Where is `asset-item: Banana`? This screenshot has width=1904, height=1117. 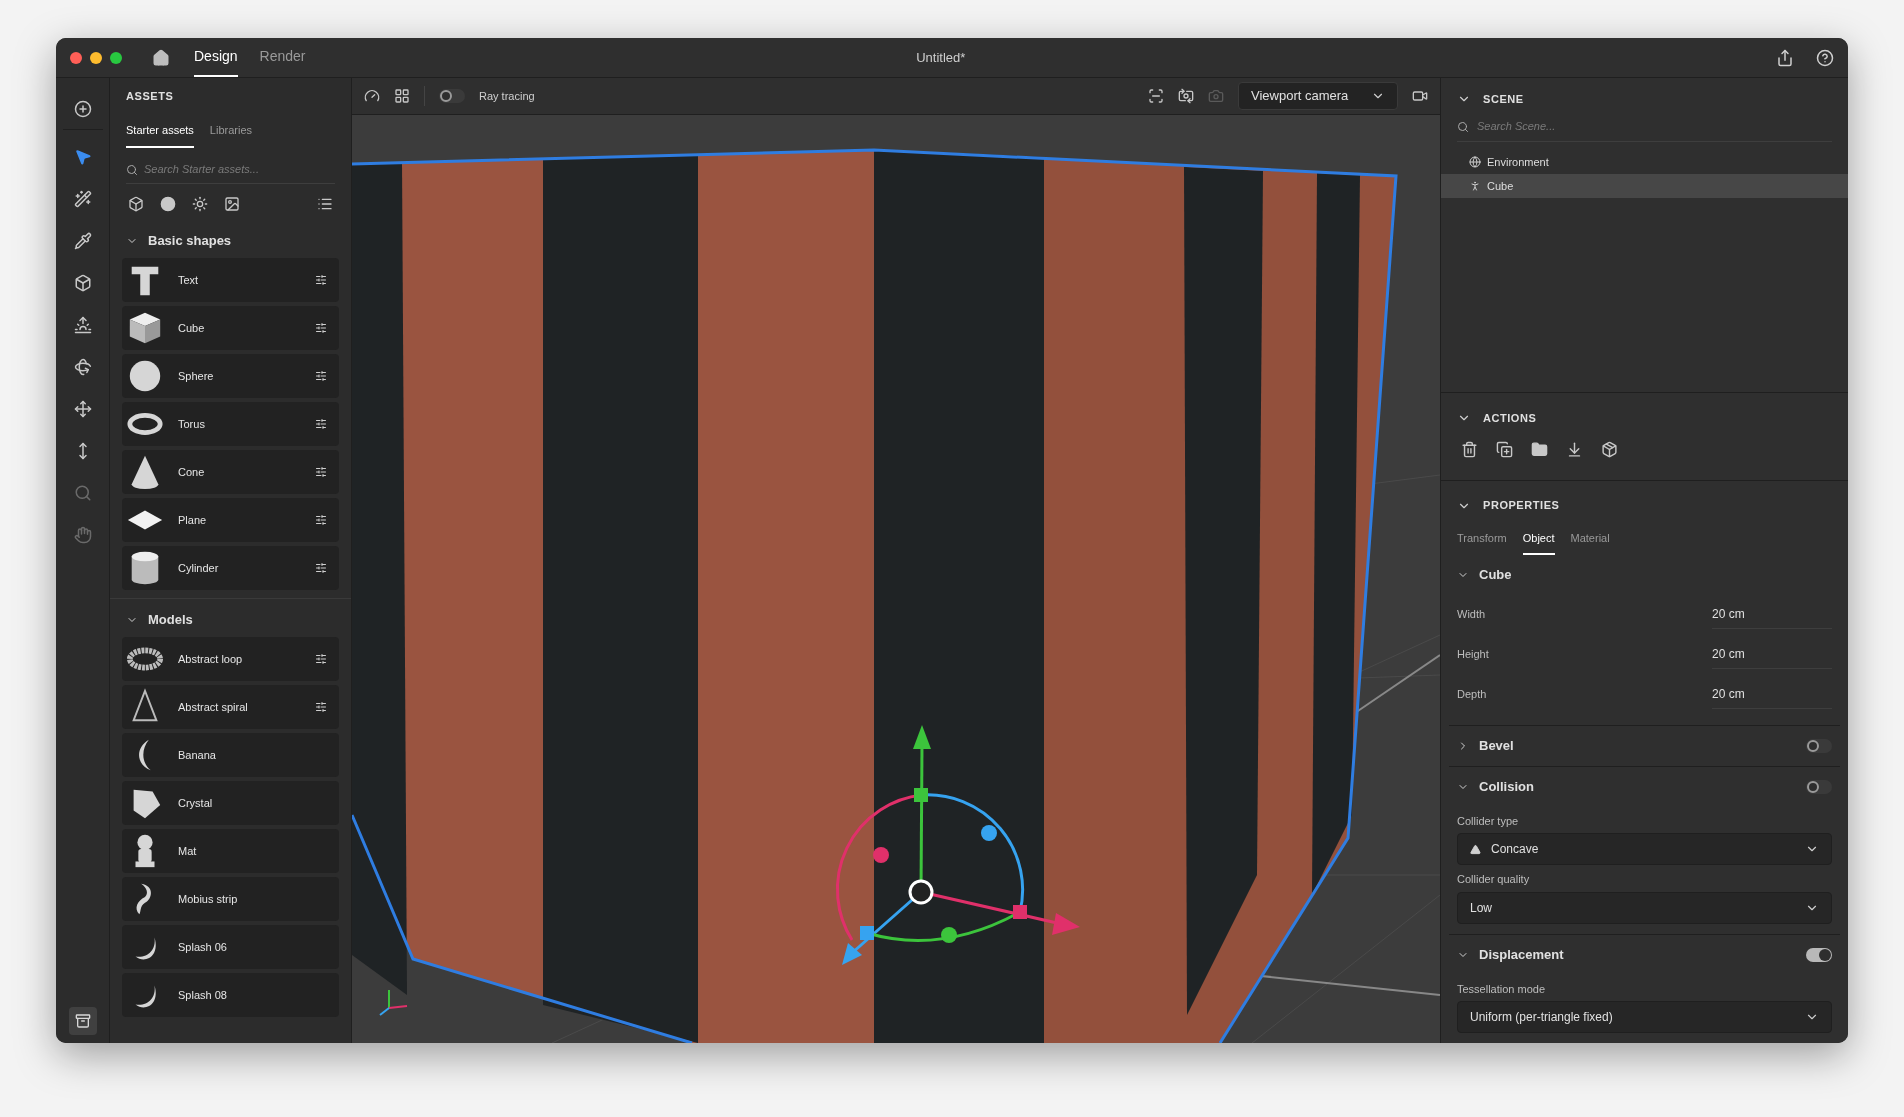
asset-item: Banana is located at coordinates (230, 755).